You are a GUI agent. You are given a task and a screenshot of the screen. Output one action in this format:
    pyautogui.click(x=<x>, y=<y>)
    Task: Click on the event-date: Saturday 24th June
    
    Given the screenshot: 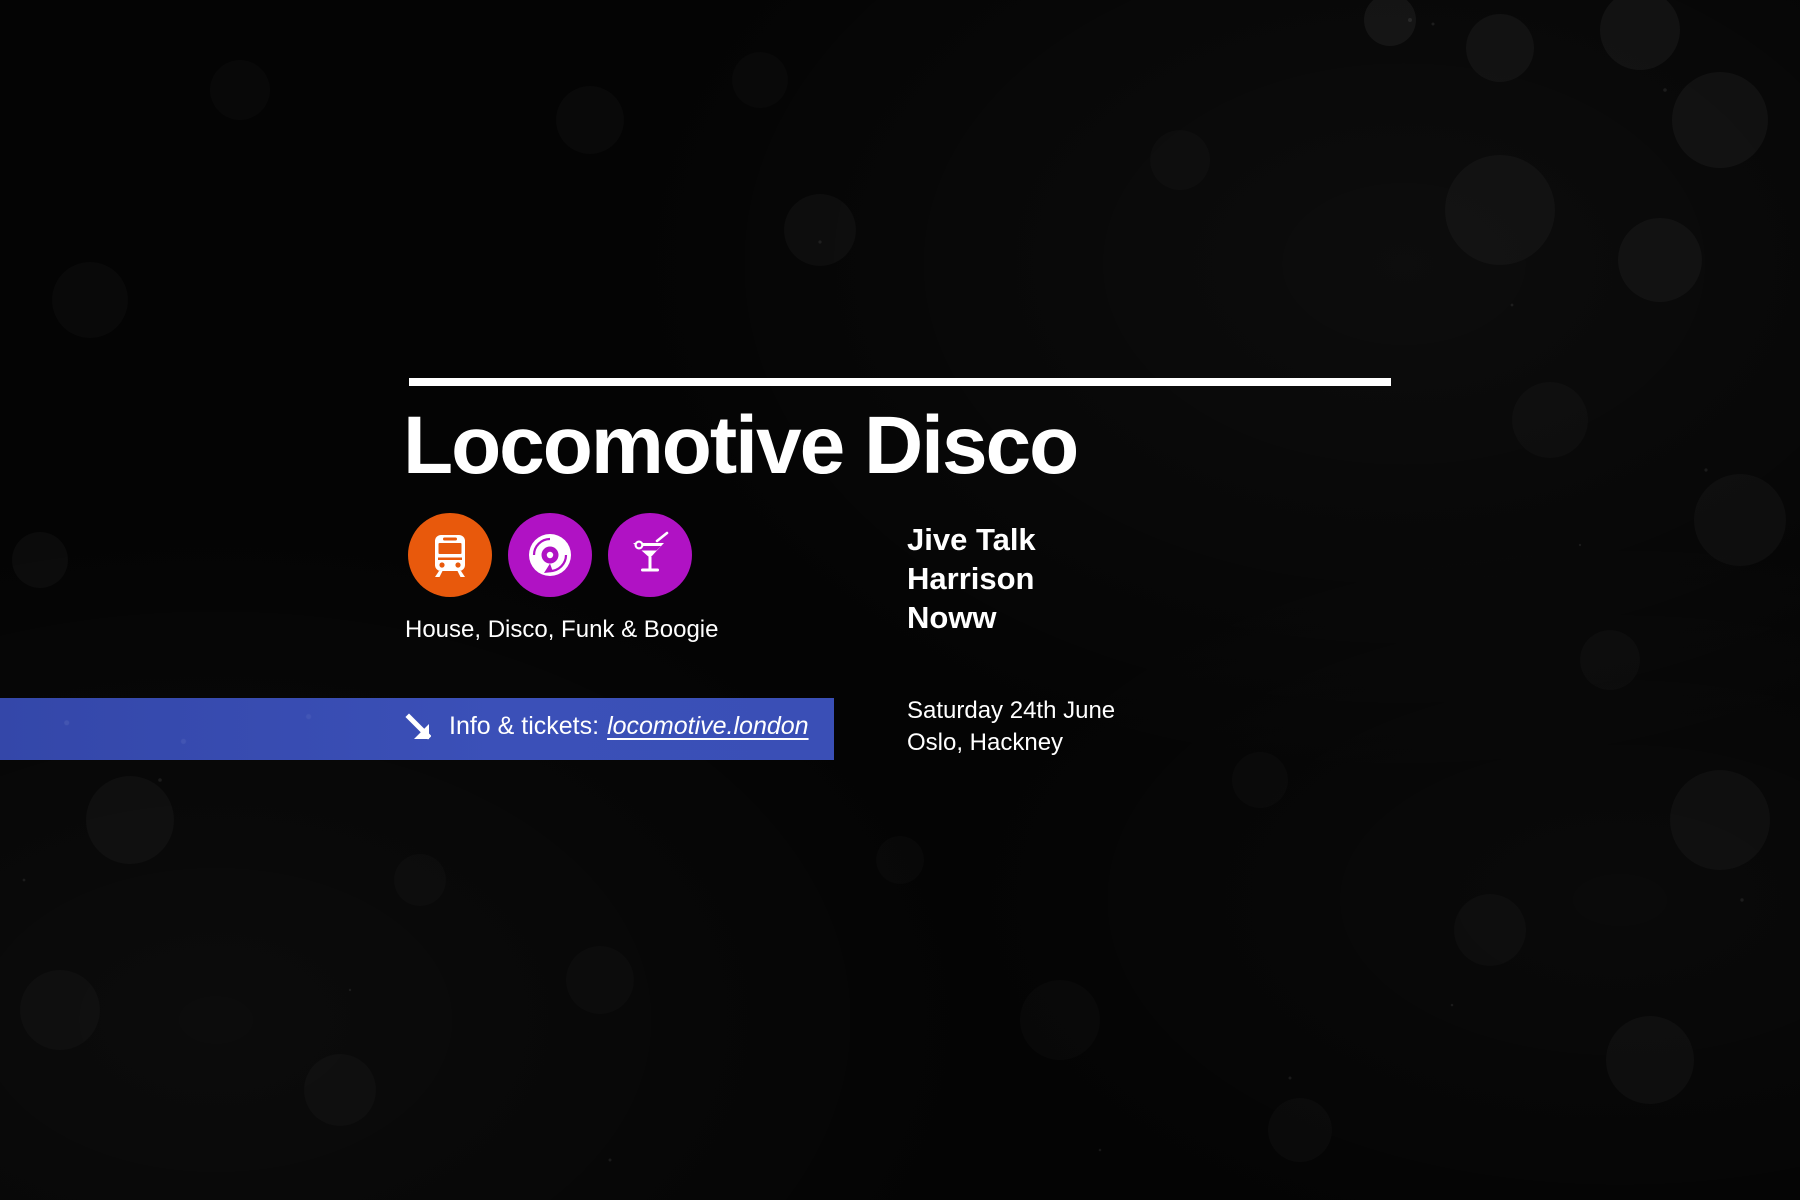 What is the action you would take?
    pyautogui.click(x=1011, y=710)
    